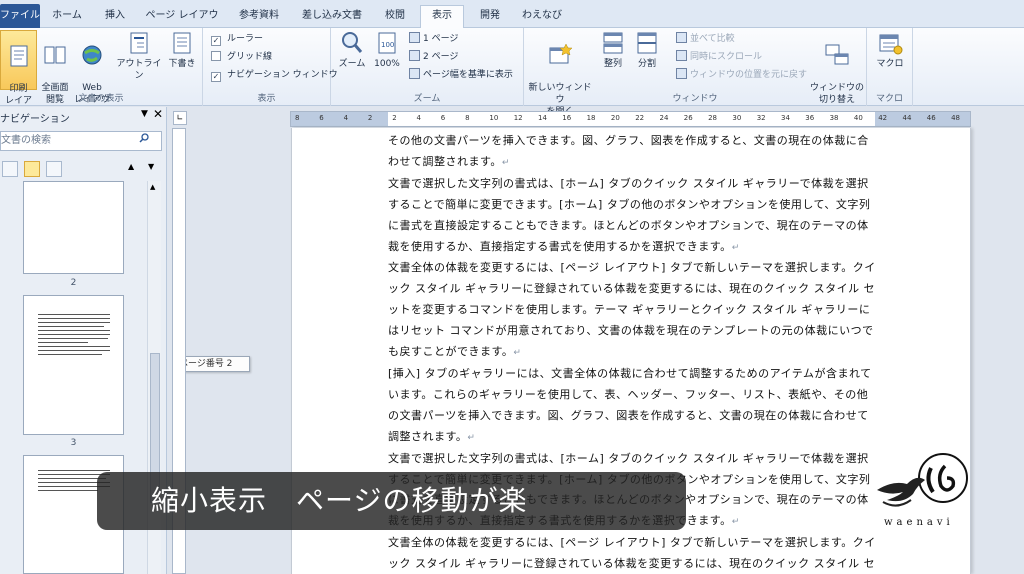  Describe the element at coordinates (180, 118) in the screenshot. I see `tab-selector: ∟` at that location.